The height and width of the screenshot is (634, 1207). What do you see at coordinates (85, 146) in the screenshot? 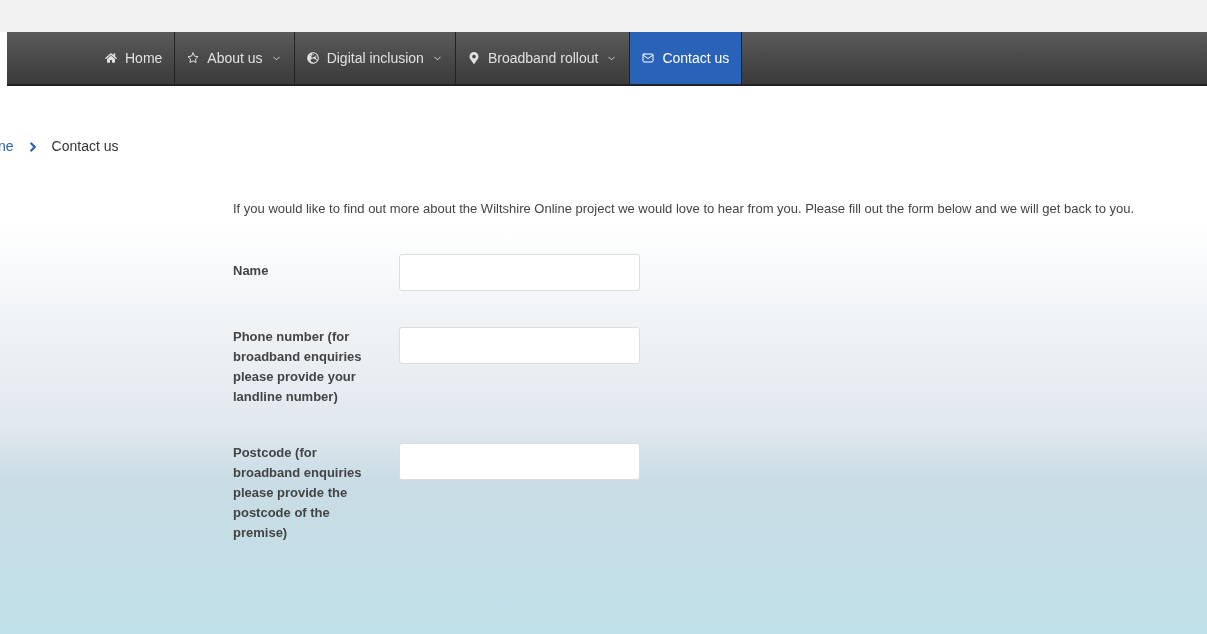
I see `breadcrumb-current: Contact us` at bounding box center [85, 146].